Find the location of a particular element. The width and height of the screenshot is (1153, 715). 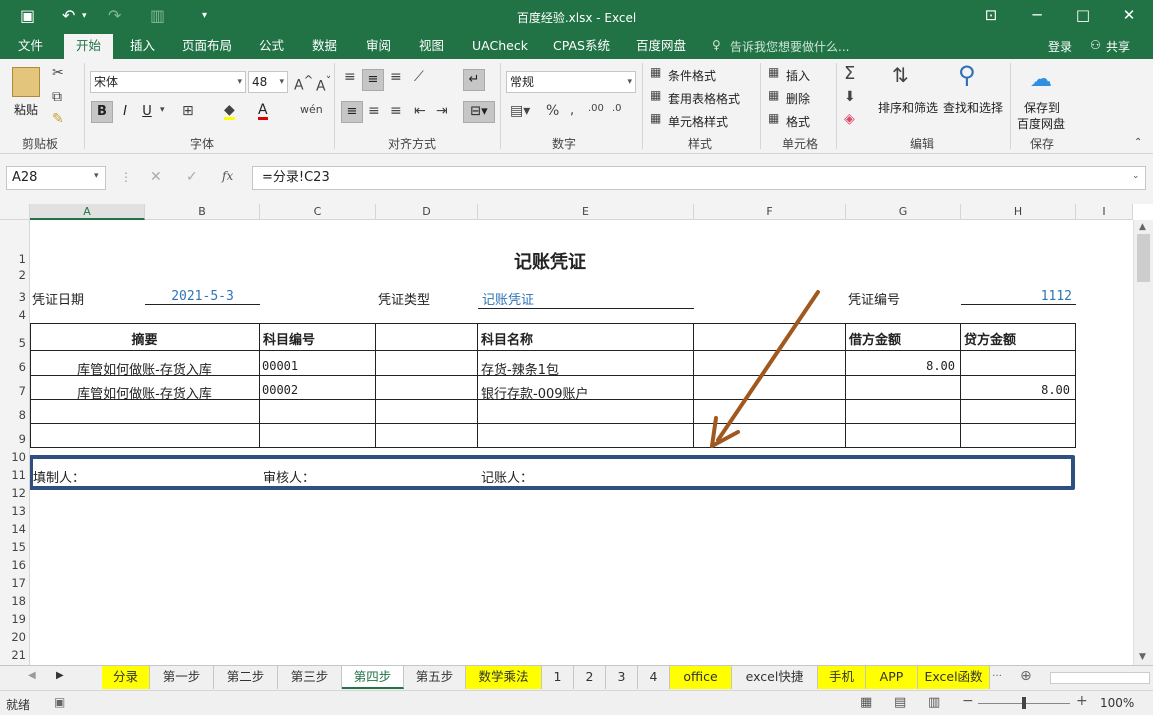

fill-color-icon: ◆ is located at coordinates (229, 111).